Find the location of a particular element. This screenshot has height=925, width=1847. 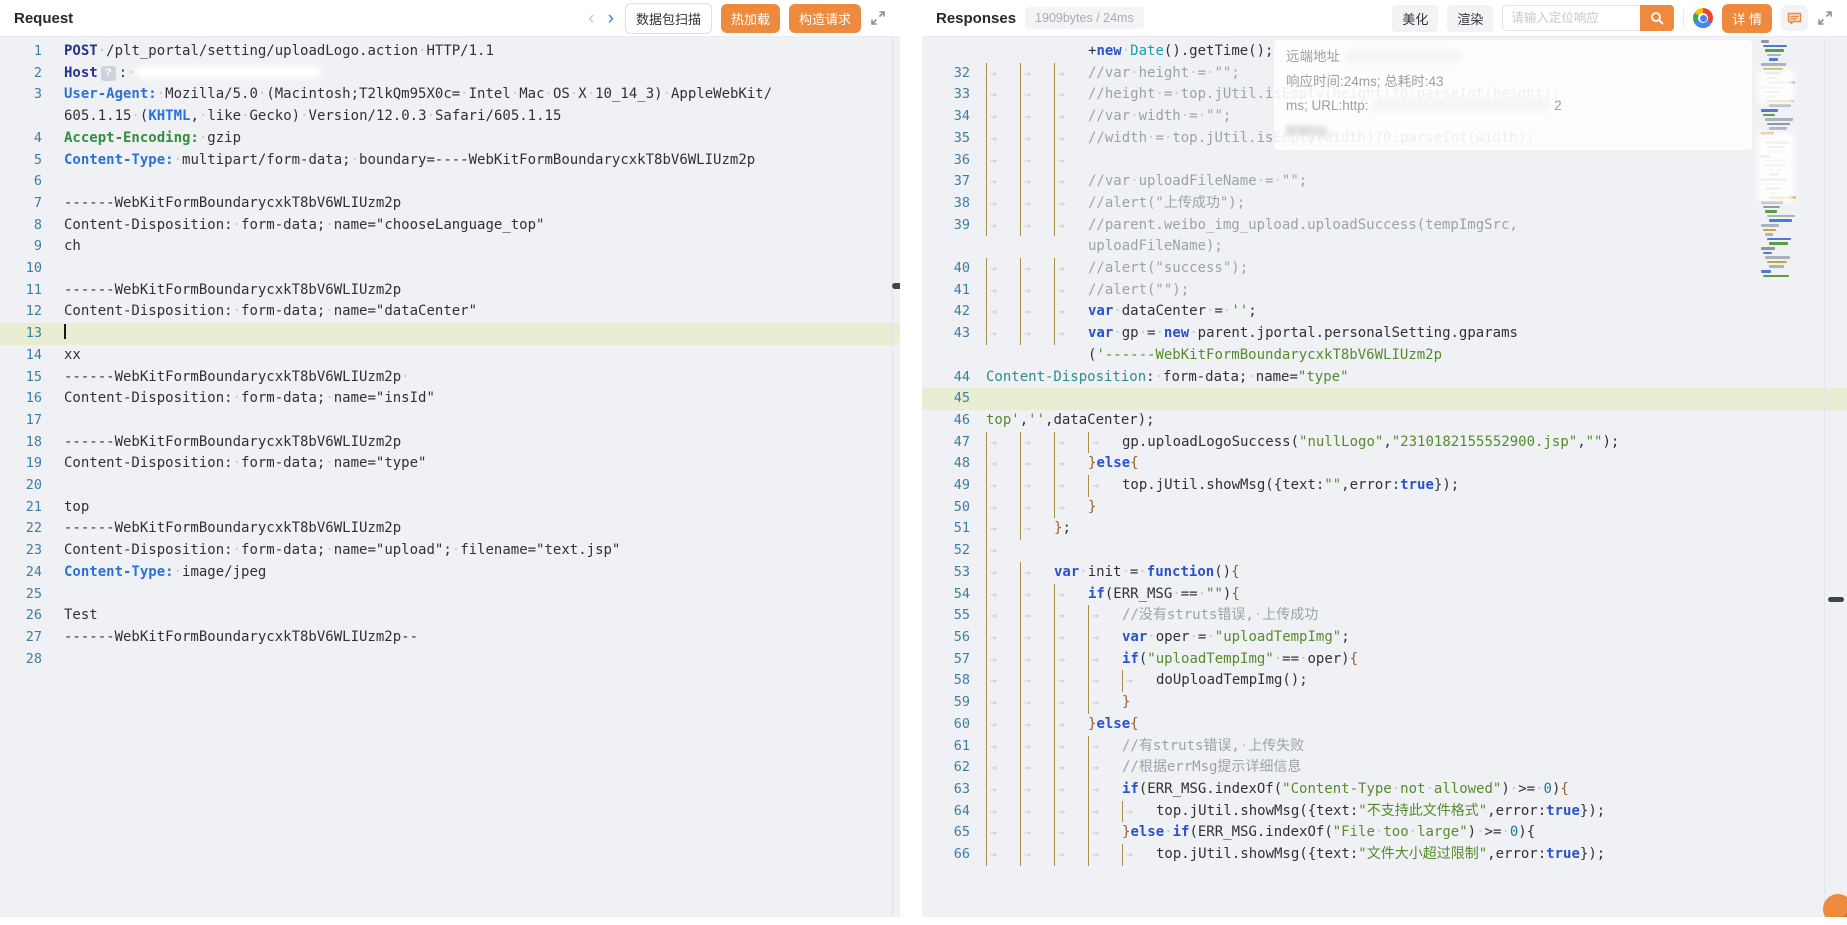

details-button: 详 情 is located at coordinates (1747, 18).